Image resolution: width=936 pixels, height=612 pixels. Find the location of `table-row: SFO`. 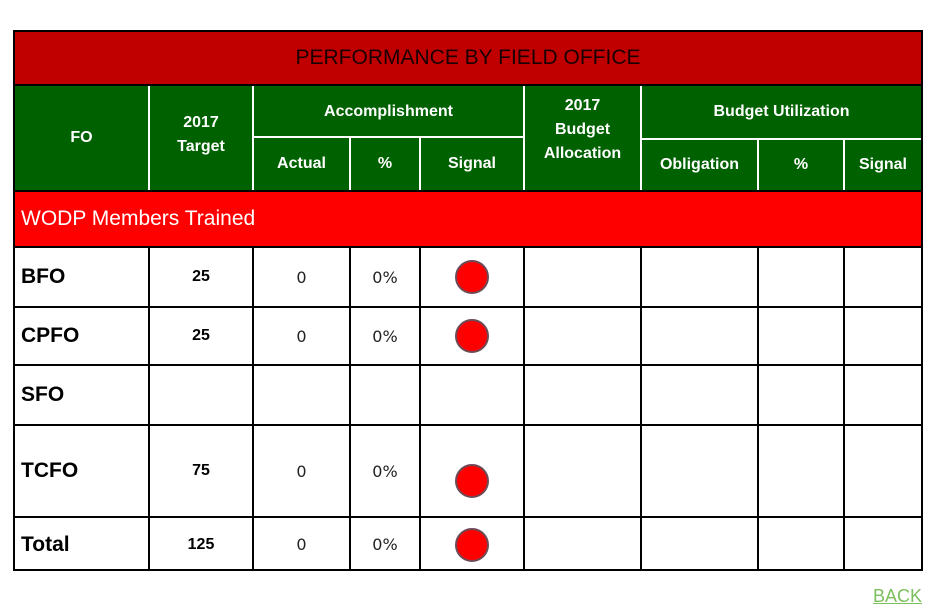

table-row: SFO is located at coordinates (468, 396).